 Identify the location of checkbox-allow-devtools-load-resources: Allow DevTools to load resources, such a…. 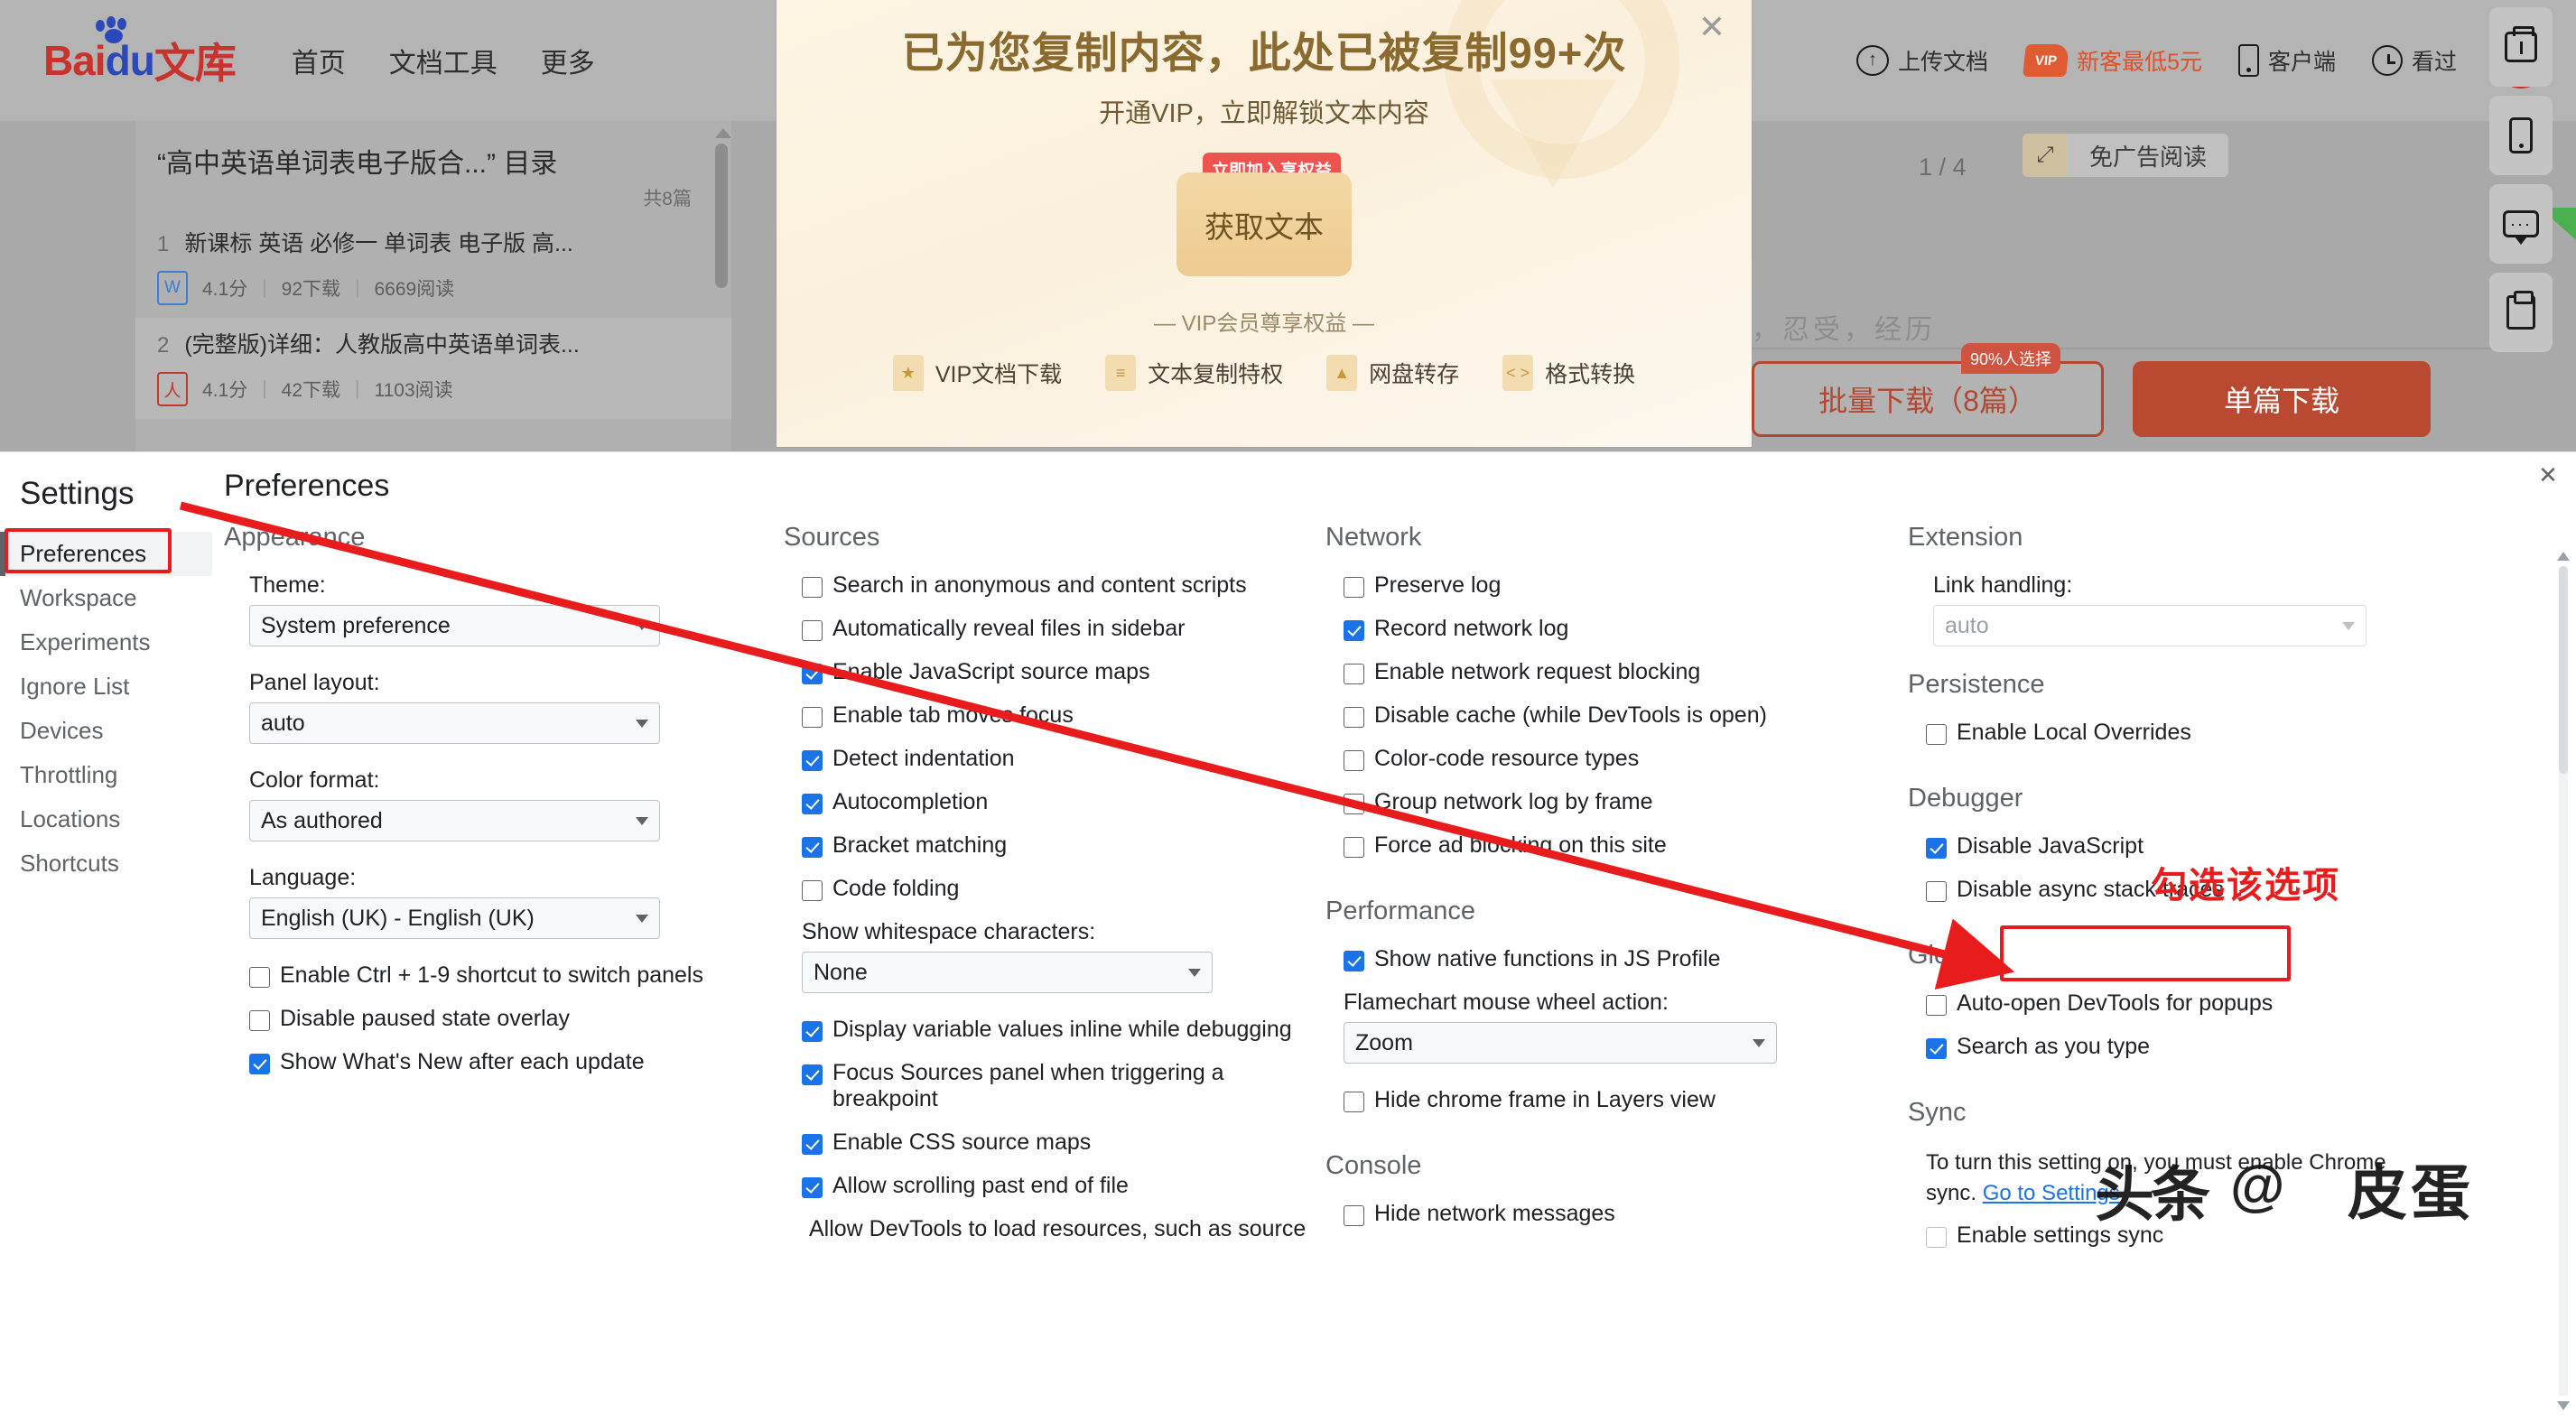
(1058, 1229).